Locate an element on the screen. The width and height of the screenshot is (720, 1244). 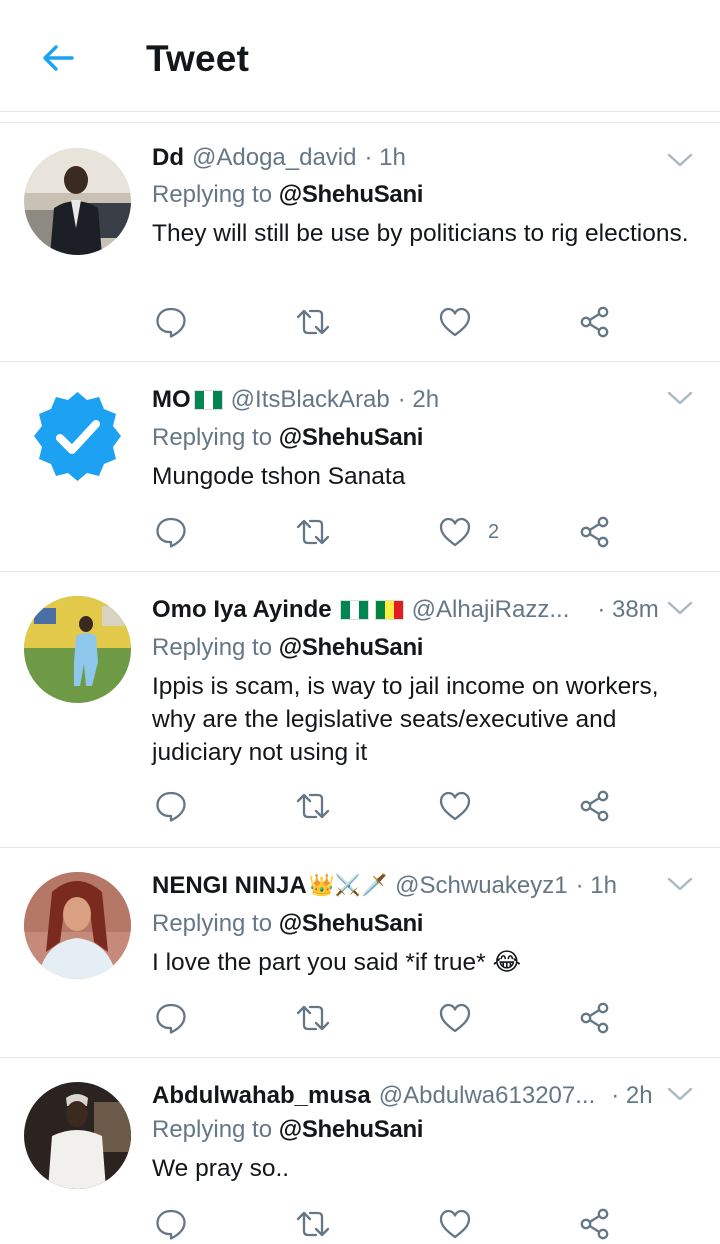
author-line: MO @ItsBlackArab · 2h is located at coordinates (295, 400).